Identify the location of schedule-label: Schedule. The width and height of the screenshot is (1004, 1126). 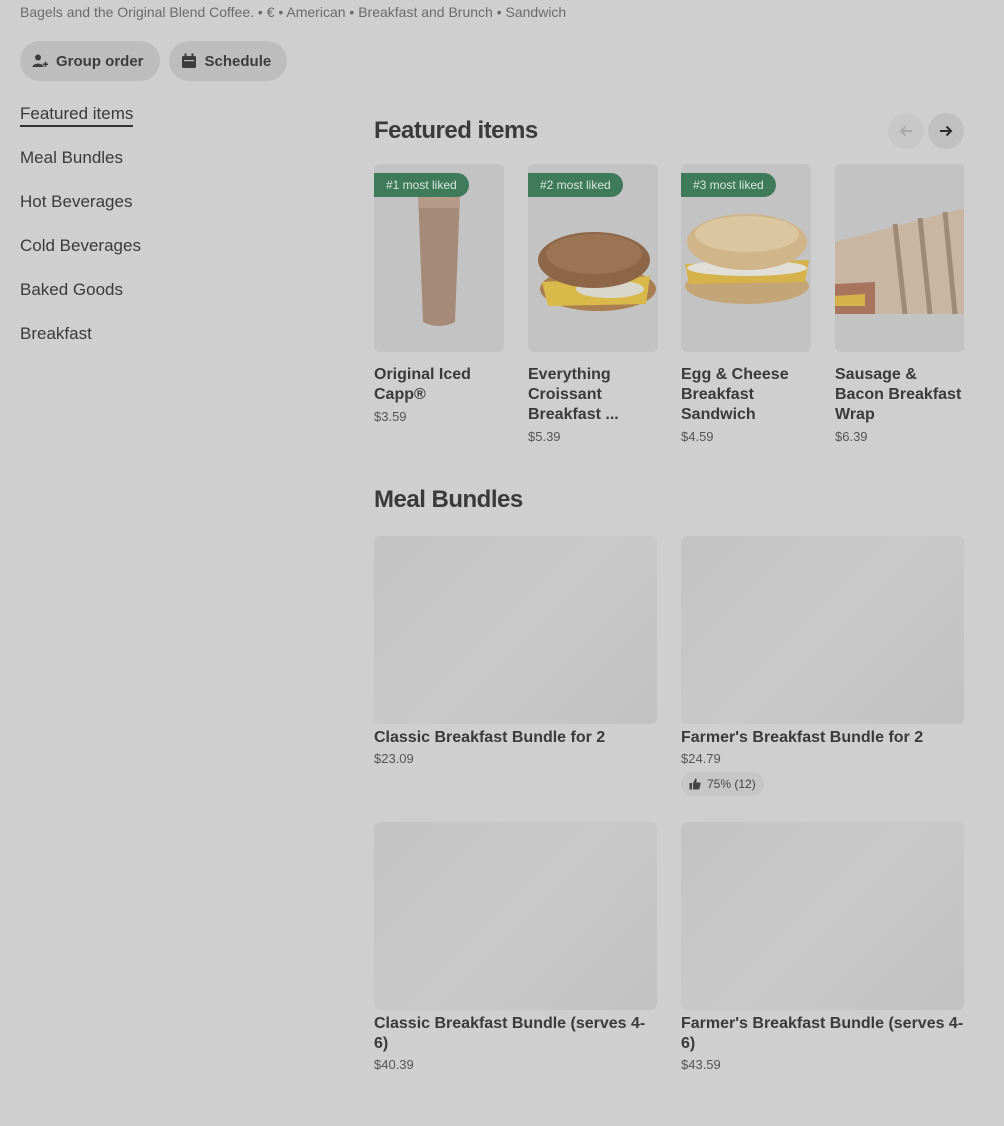
(238, 61).